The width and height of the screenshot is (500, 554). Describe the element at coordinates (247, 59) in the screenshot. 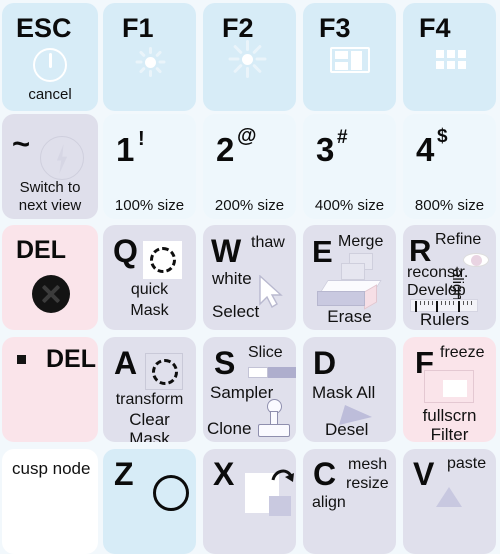

I see `brightness-up-icon` at that location.